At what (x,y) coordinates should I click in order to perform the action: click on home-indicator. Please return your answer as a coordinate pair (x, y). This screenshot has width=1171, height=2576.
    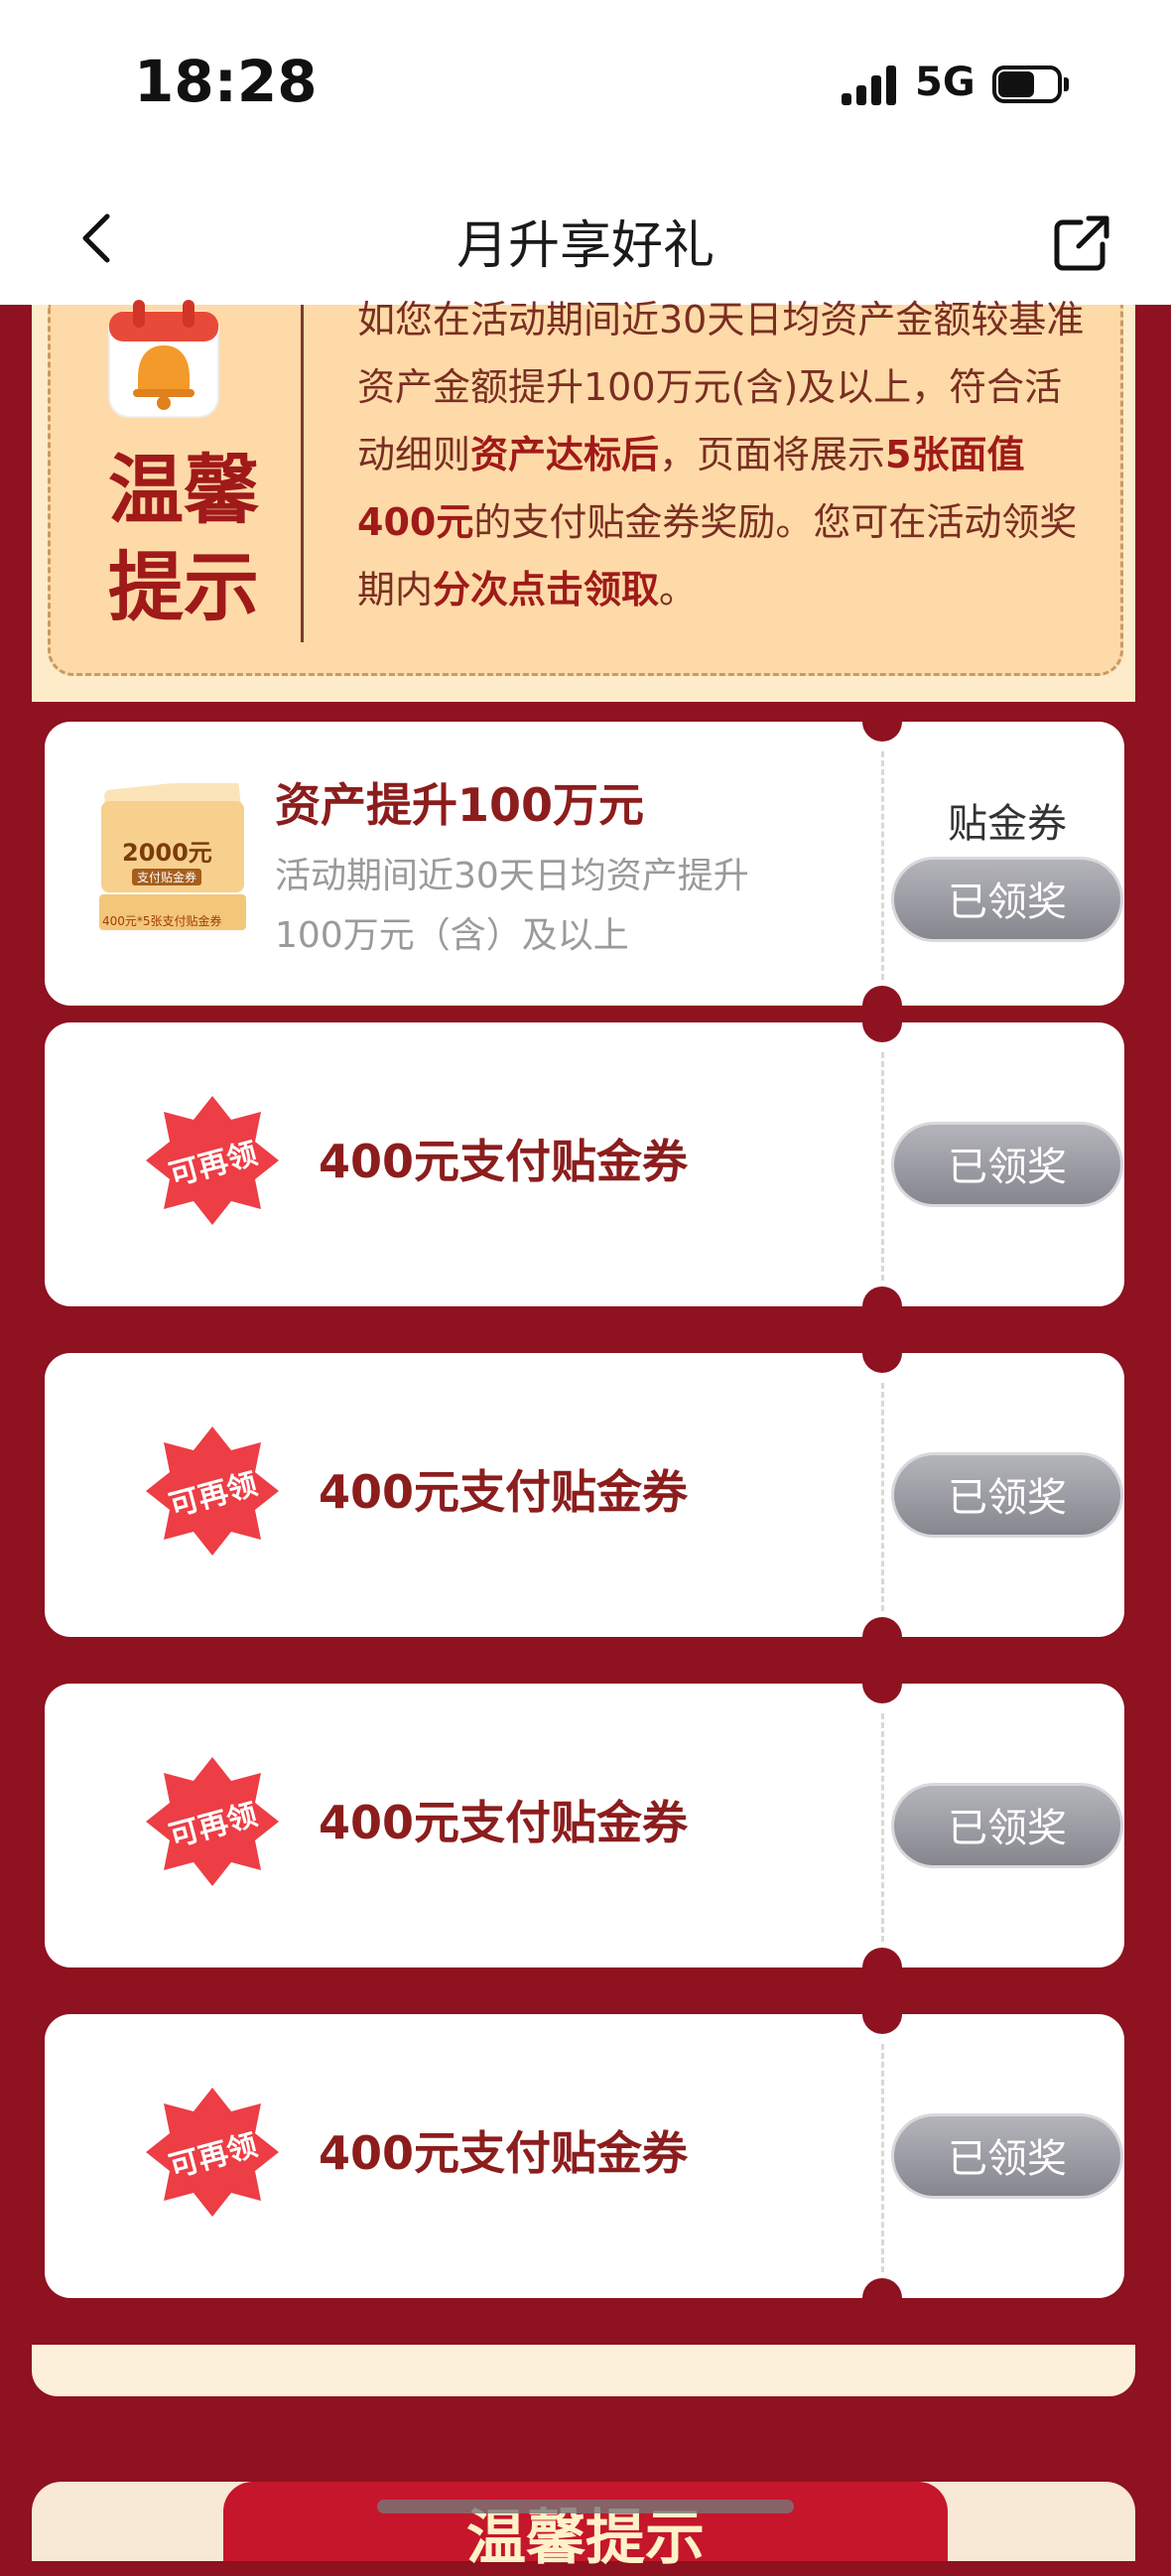
    Looking at the image, I should click on (585, 2506).